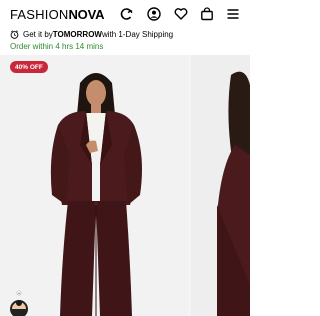 The width and height of the screenshot is (320, 316). I want to click on sparkle-cart-icon, so click(126, 14).